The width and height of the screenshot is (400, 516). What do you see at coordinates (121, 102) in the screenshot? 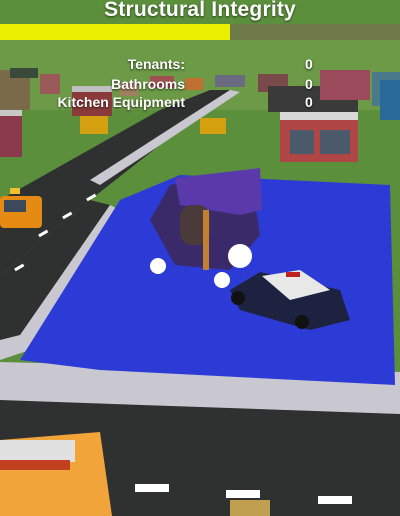
I see `kitchen-equipment-label: Kitchen Equipment` at bounding box center [121, 102].